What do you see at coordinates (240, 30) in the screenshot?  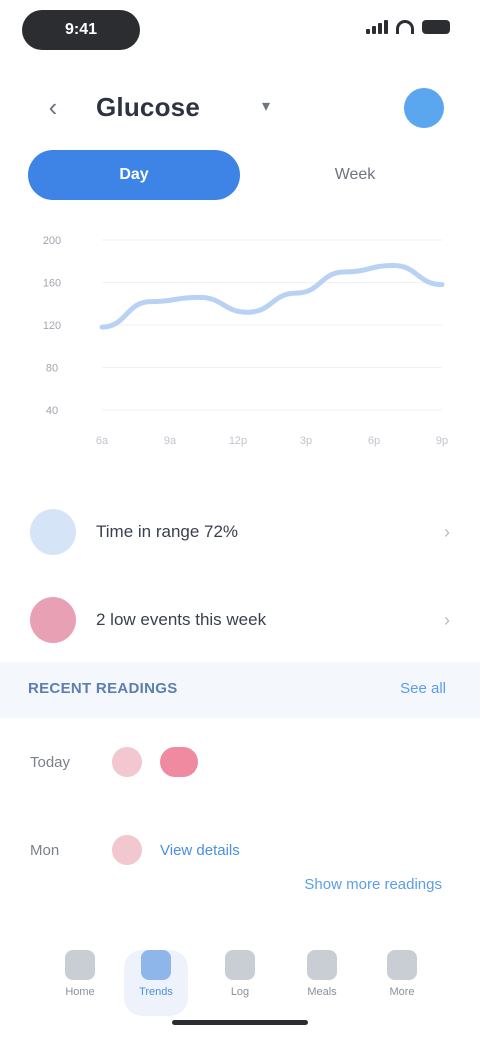 I see `status-bar: 9:41` at bounding box center [240, 30].